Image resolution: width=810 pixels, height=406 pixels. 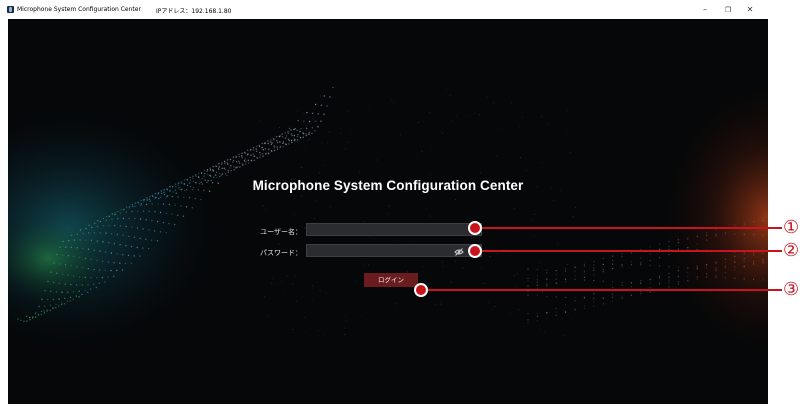 What do you see at coordinates (791, 250) in the screenshot?
I see `callout-2: ②` at bounding box center [791, 250].